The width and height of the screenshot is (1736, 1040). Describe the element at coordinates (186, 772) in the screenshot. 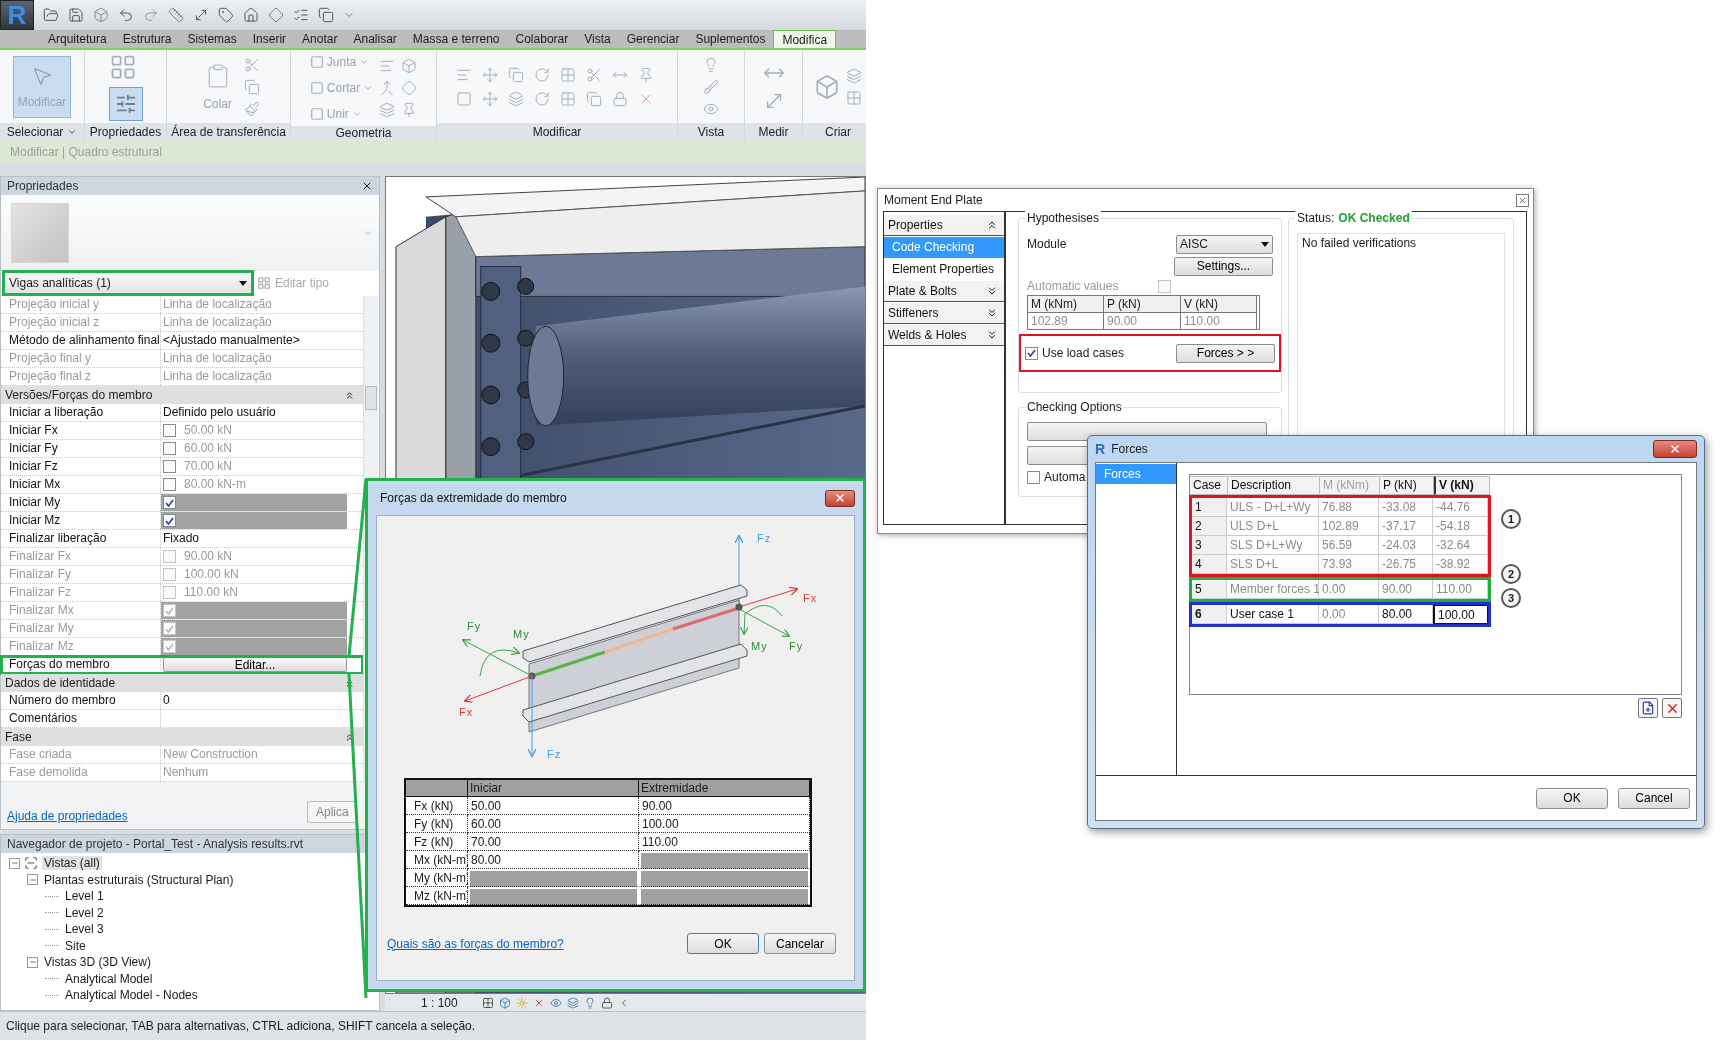

I see `property-value: Nenhum` at that location.